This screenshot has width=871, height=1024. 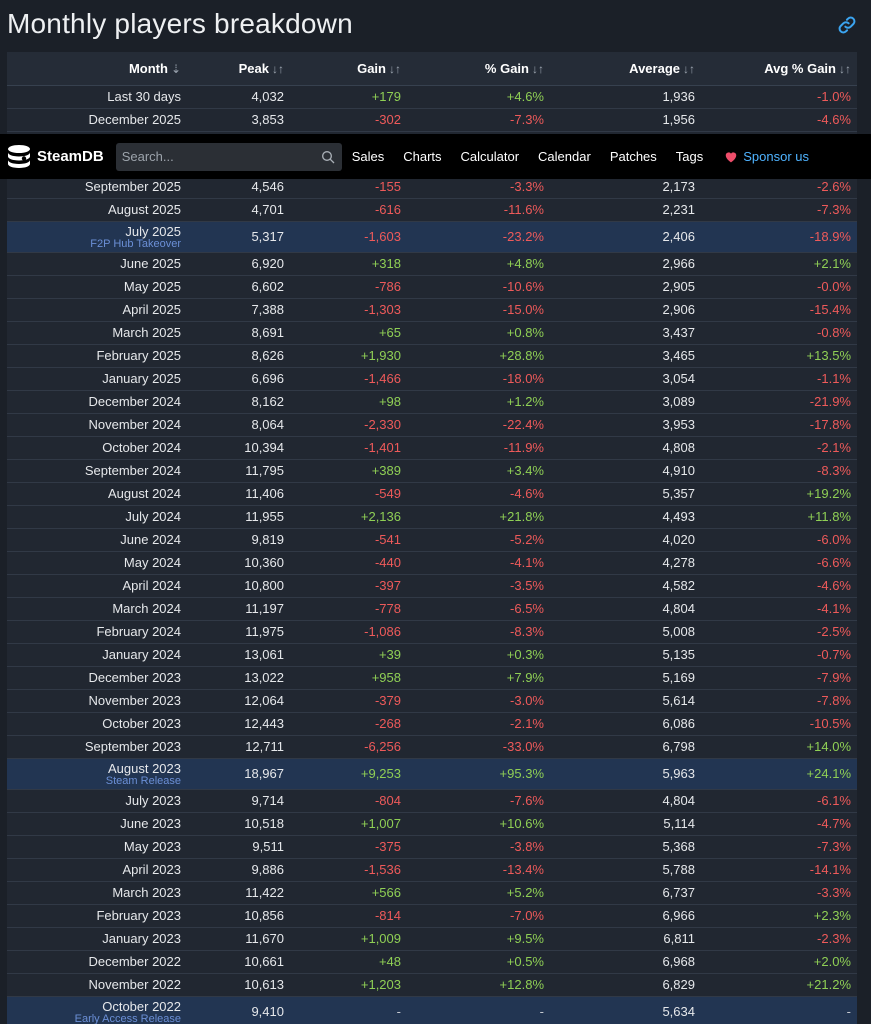 I want to click on peak-cell-value: 11,795, so click(x=264, y=470).